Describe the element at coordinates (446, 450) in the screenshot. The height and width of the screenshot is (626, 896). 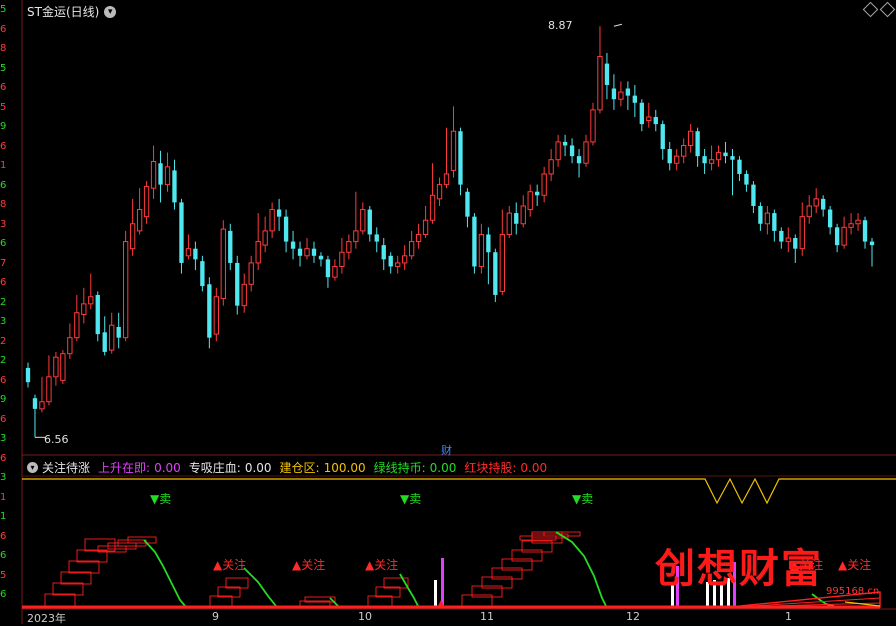
I see `financial-report-marker: 财` at that location.